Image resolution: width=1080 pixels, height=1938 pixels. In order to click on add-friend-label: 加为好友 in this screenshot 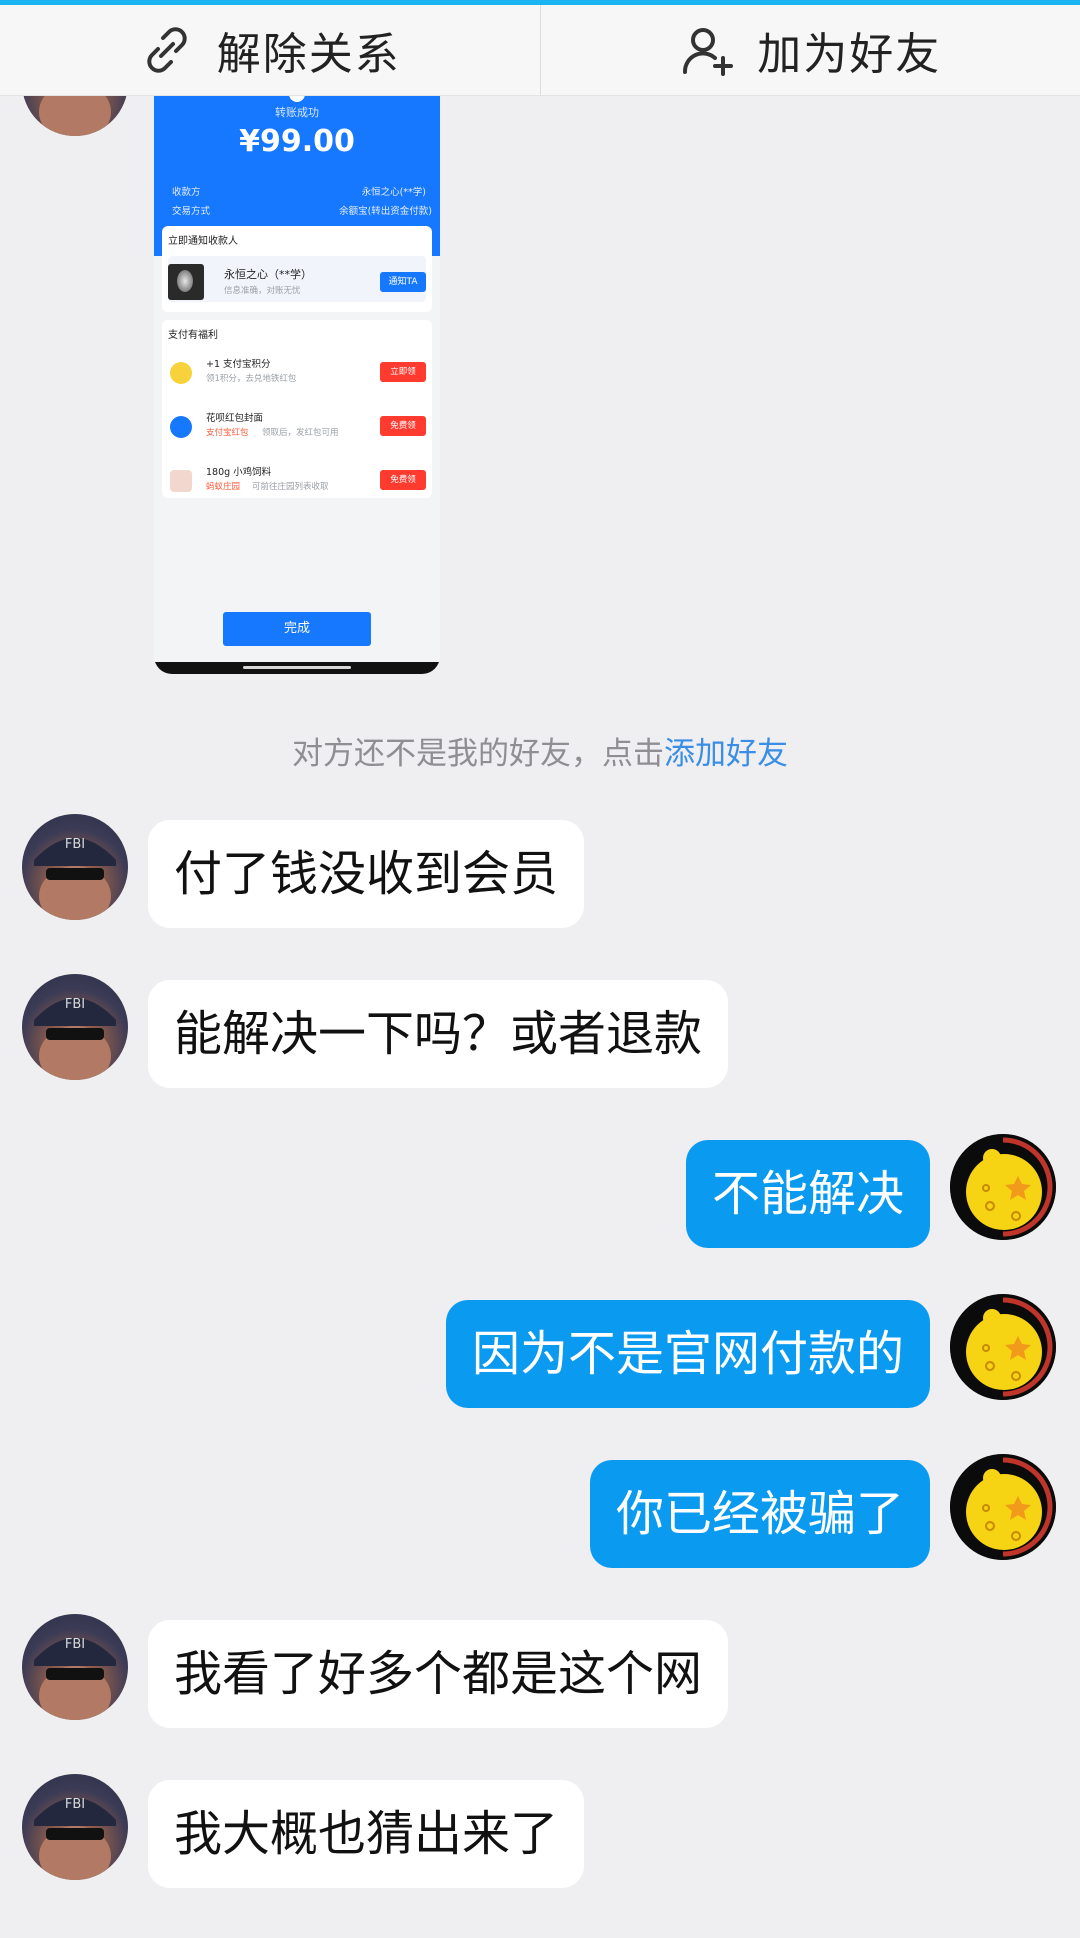, I will do `click(849, 54)`.